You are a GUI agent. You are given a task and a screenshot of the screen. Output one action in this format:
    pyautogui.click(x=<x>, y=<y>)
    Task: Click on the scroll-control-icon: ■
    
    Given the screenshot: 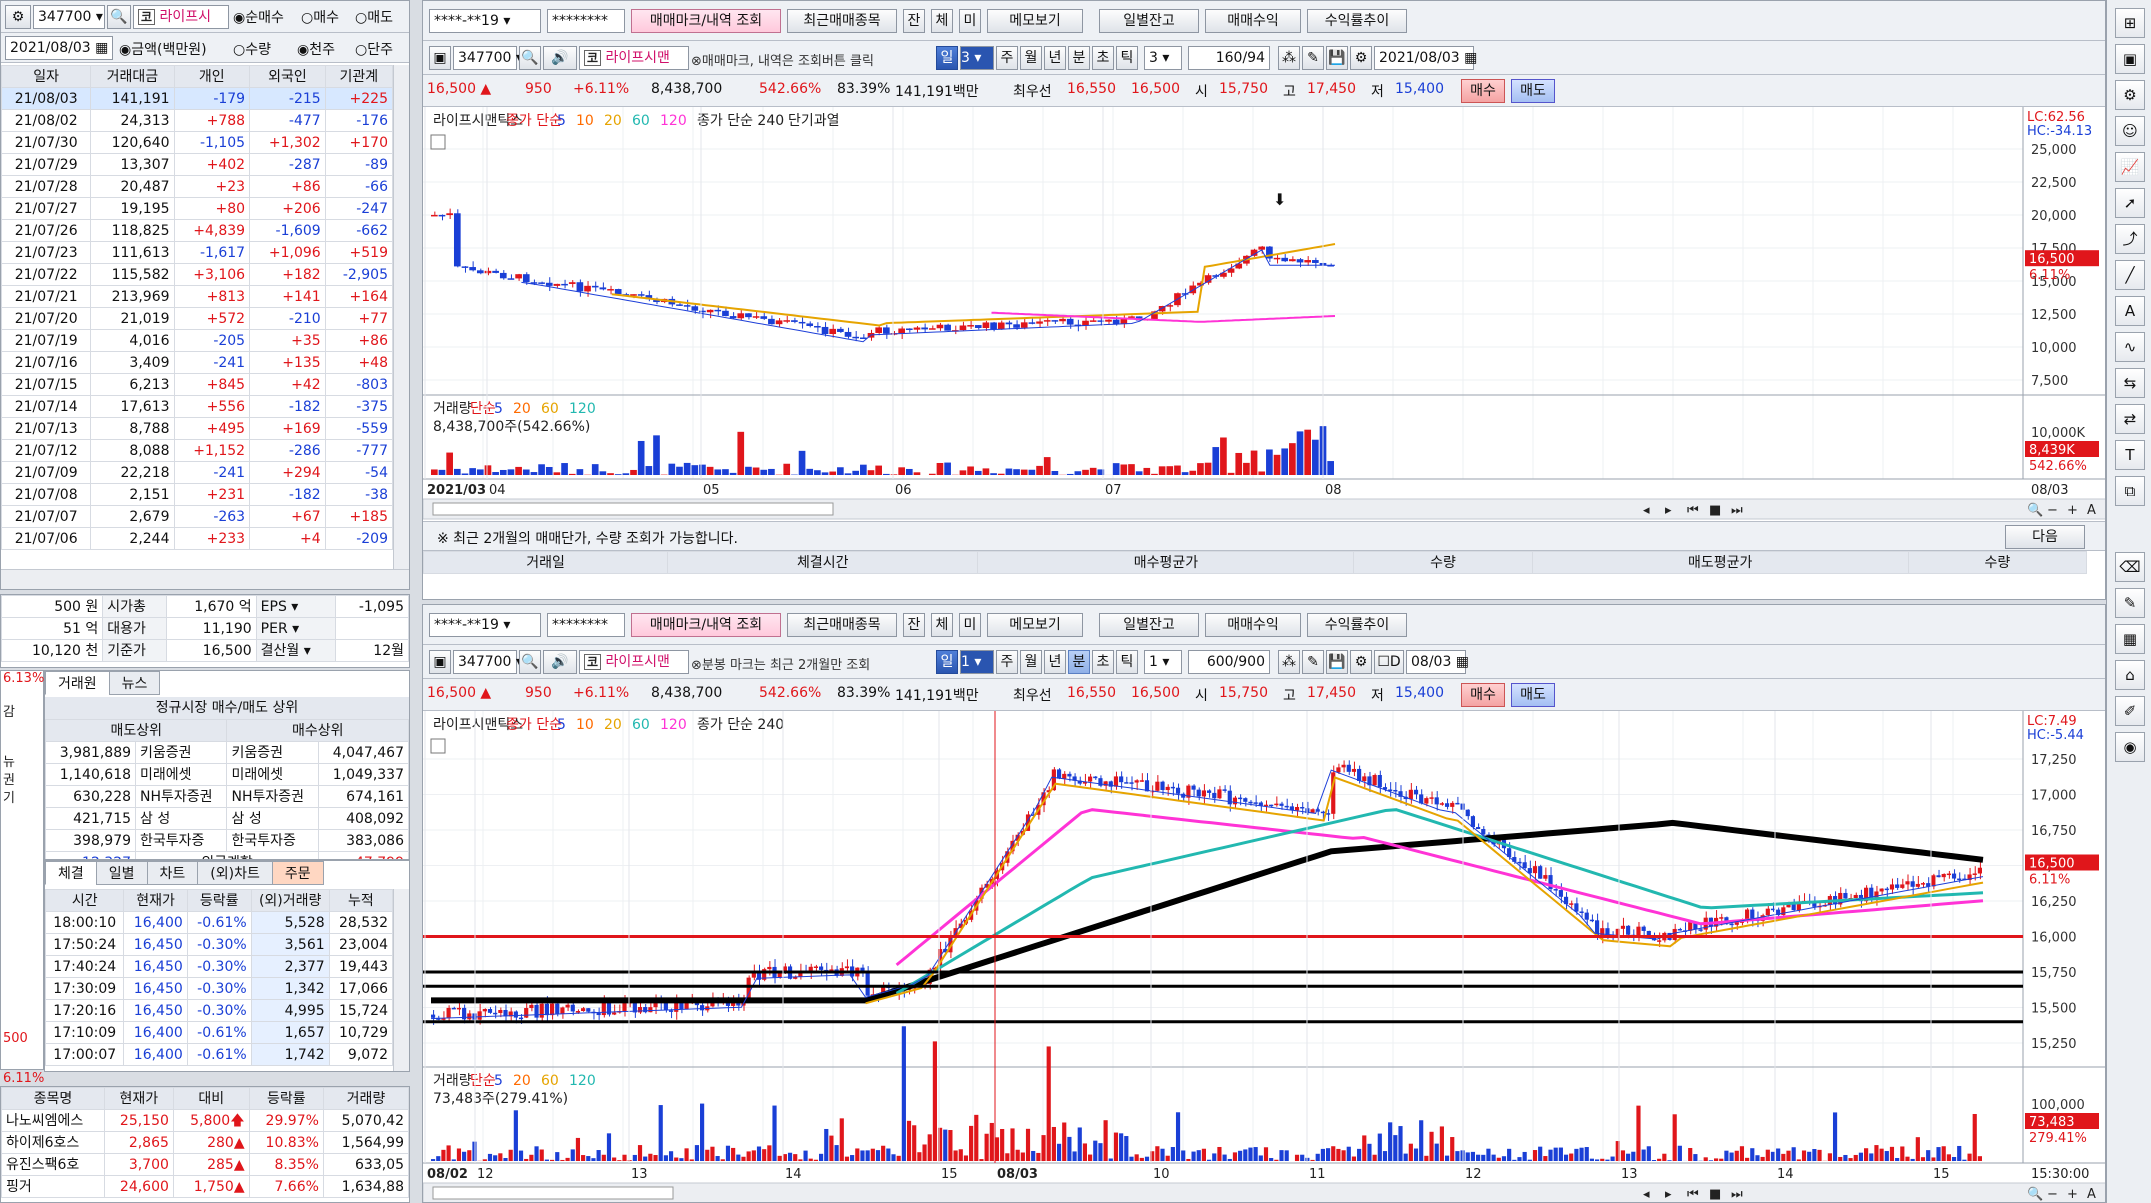 What is the action you would take?
    pyautogui.click(x=1715, y=1194)
    